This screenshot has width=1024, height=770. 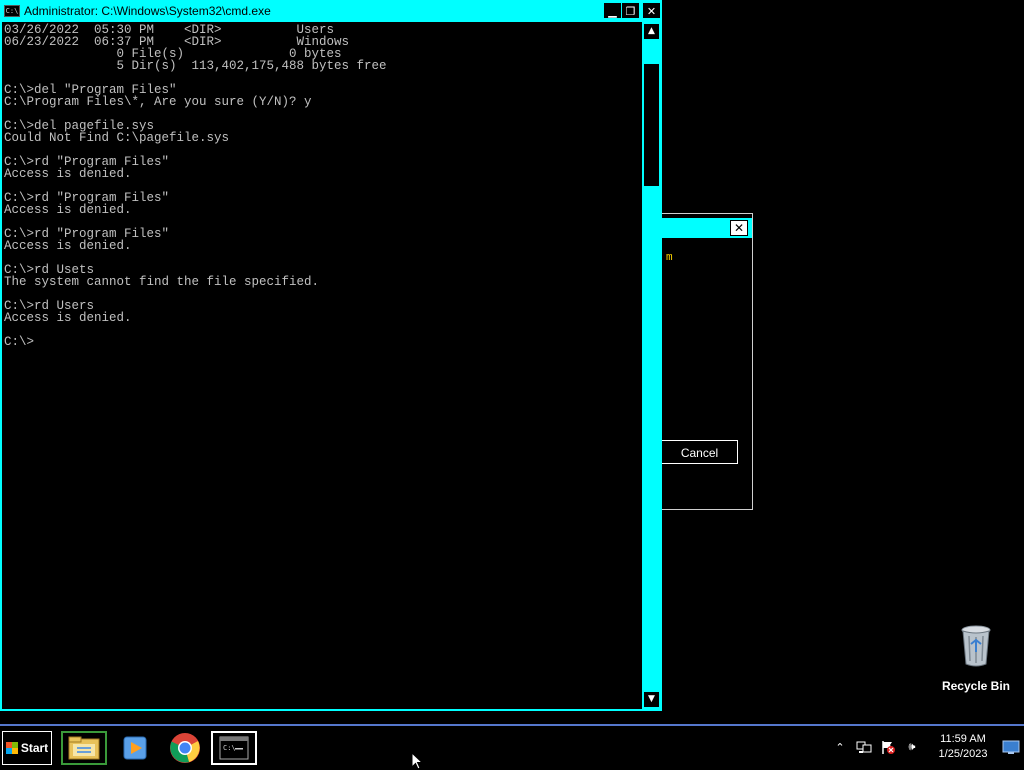 I want to click on taskbar-media-player, so click(x=135, y=748).